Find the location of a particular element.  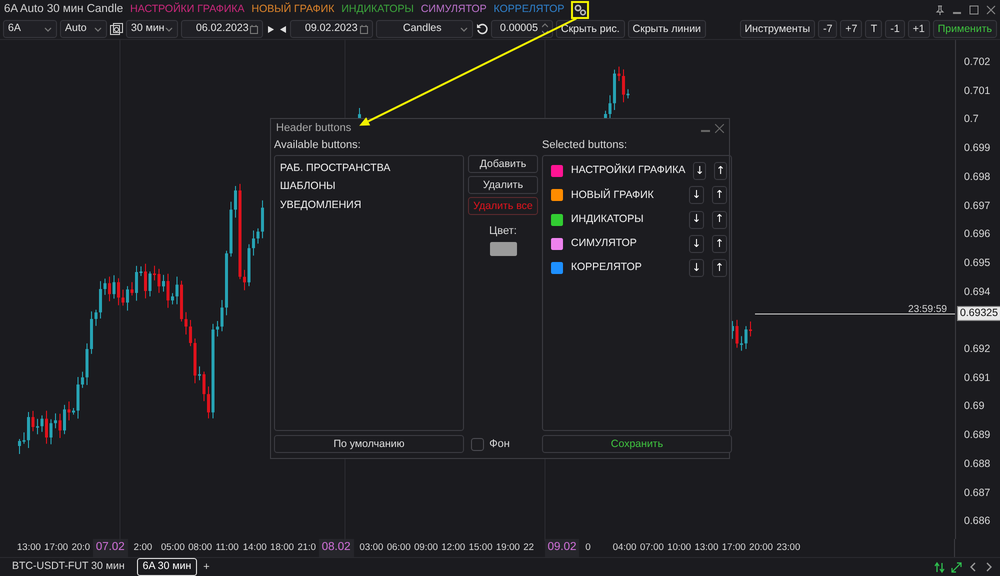

symbol-select: 6A is located at coordinates (30, 29).